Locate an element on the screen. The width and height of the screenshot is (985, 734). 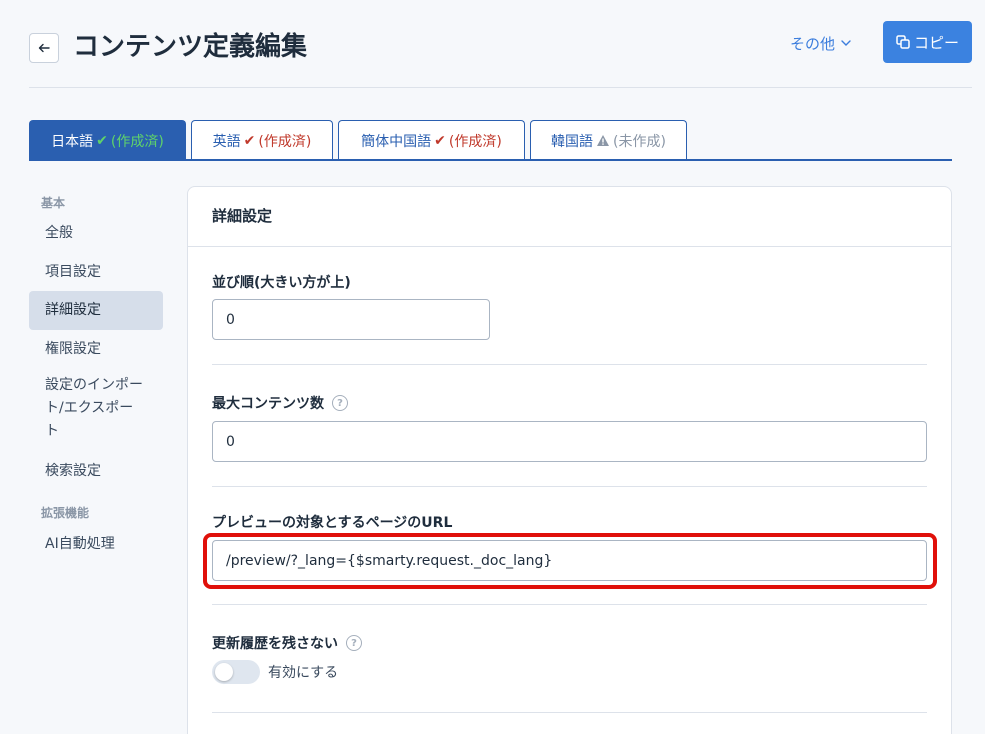
sidebar-section-basic: 基本 is located at coordinates (53, 203).